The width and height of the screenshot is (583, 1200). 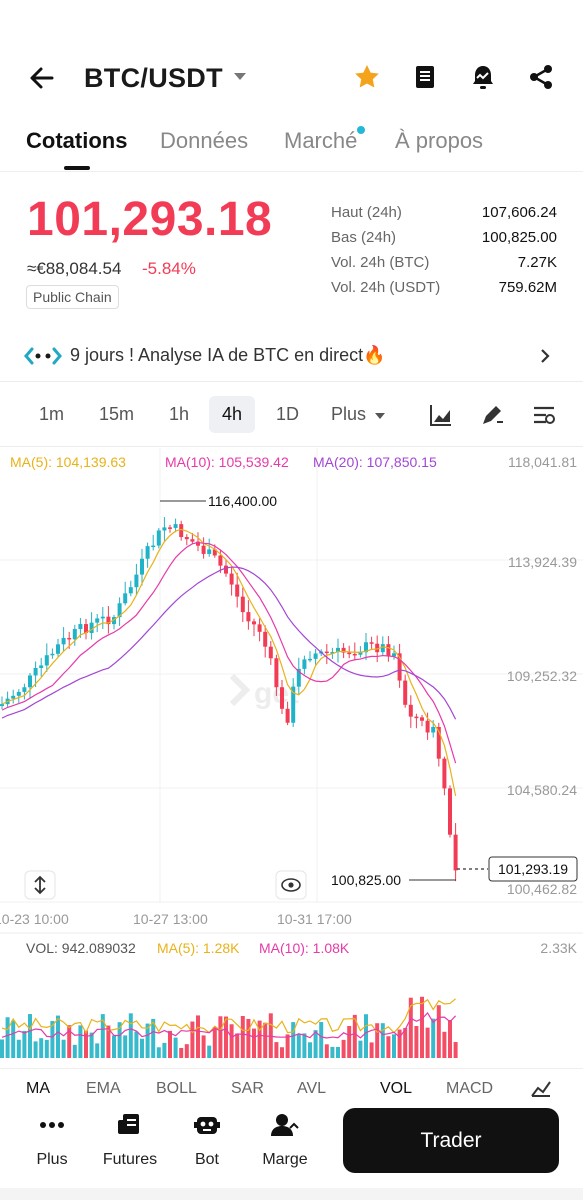 I want to click on indicator-settings-icon, so click(x=541, y=1088).